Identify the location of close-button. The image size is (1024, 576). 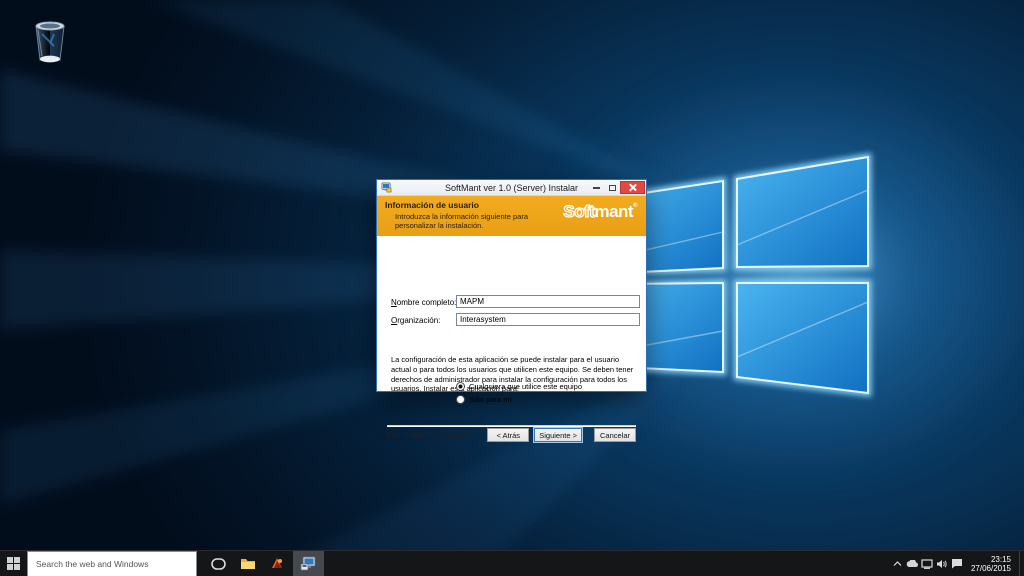
(632, 187).